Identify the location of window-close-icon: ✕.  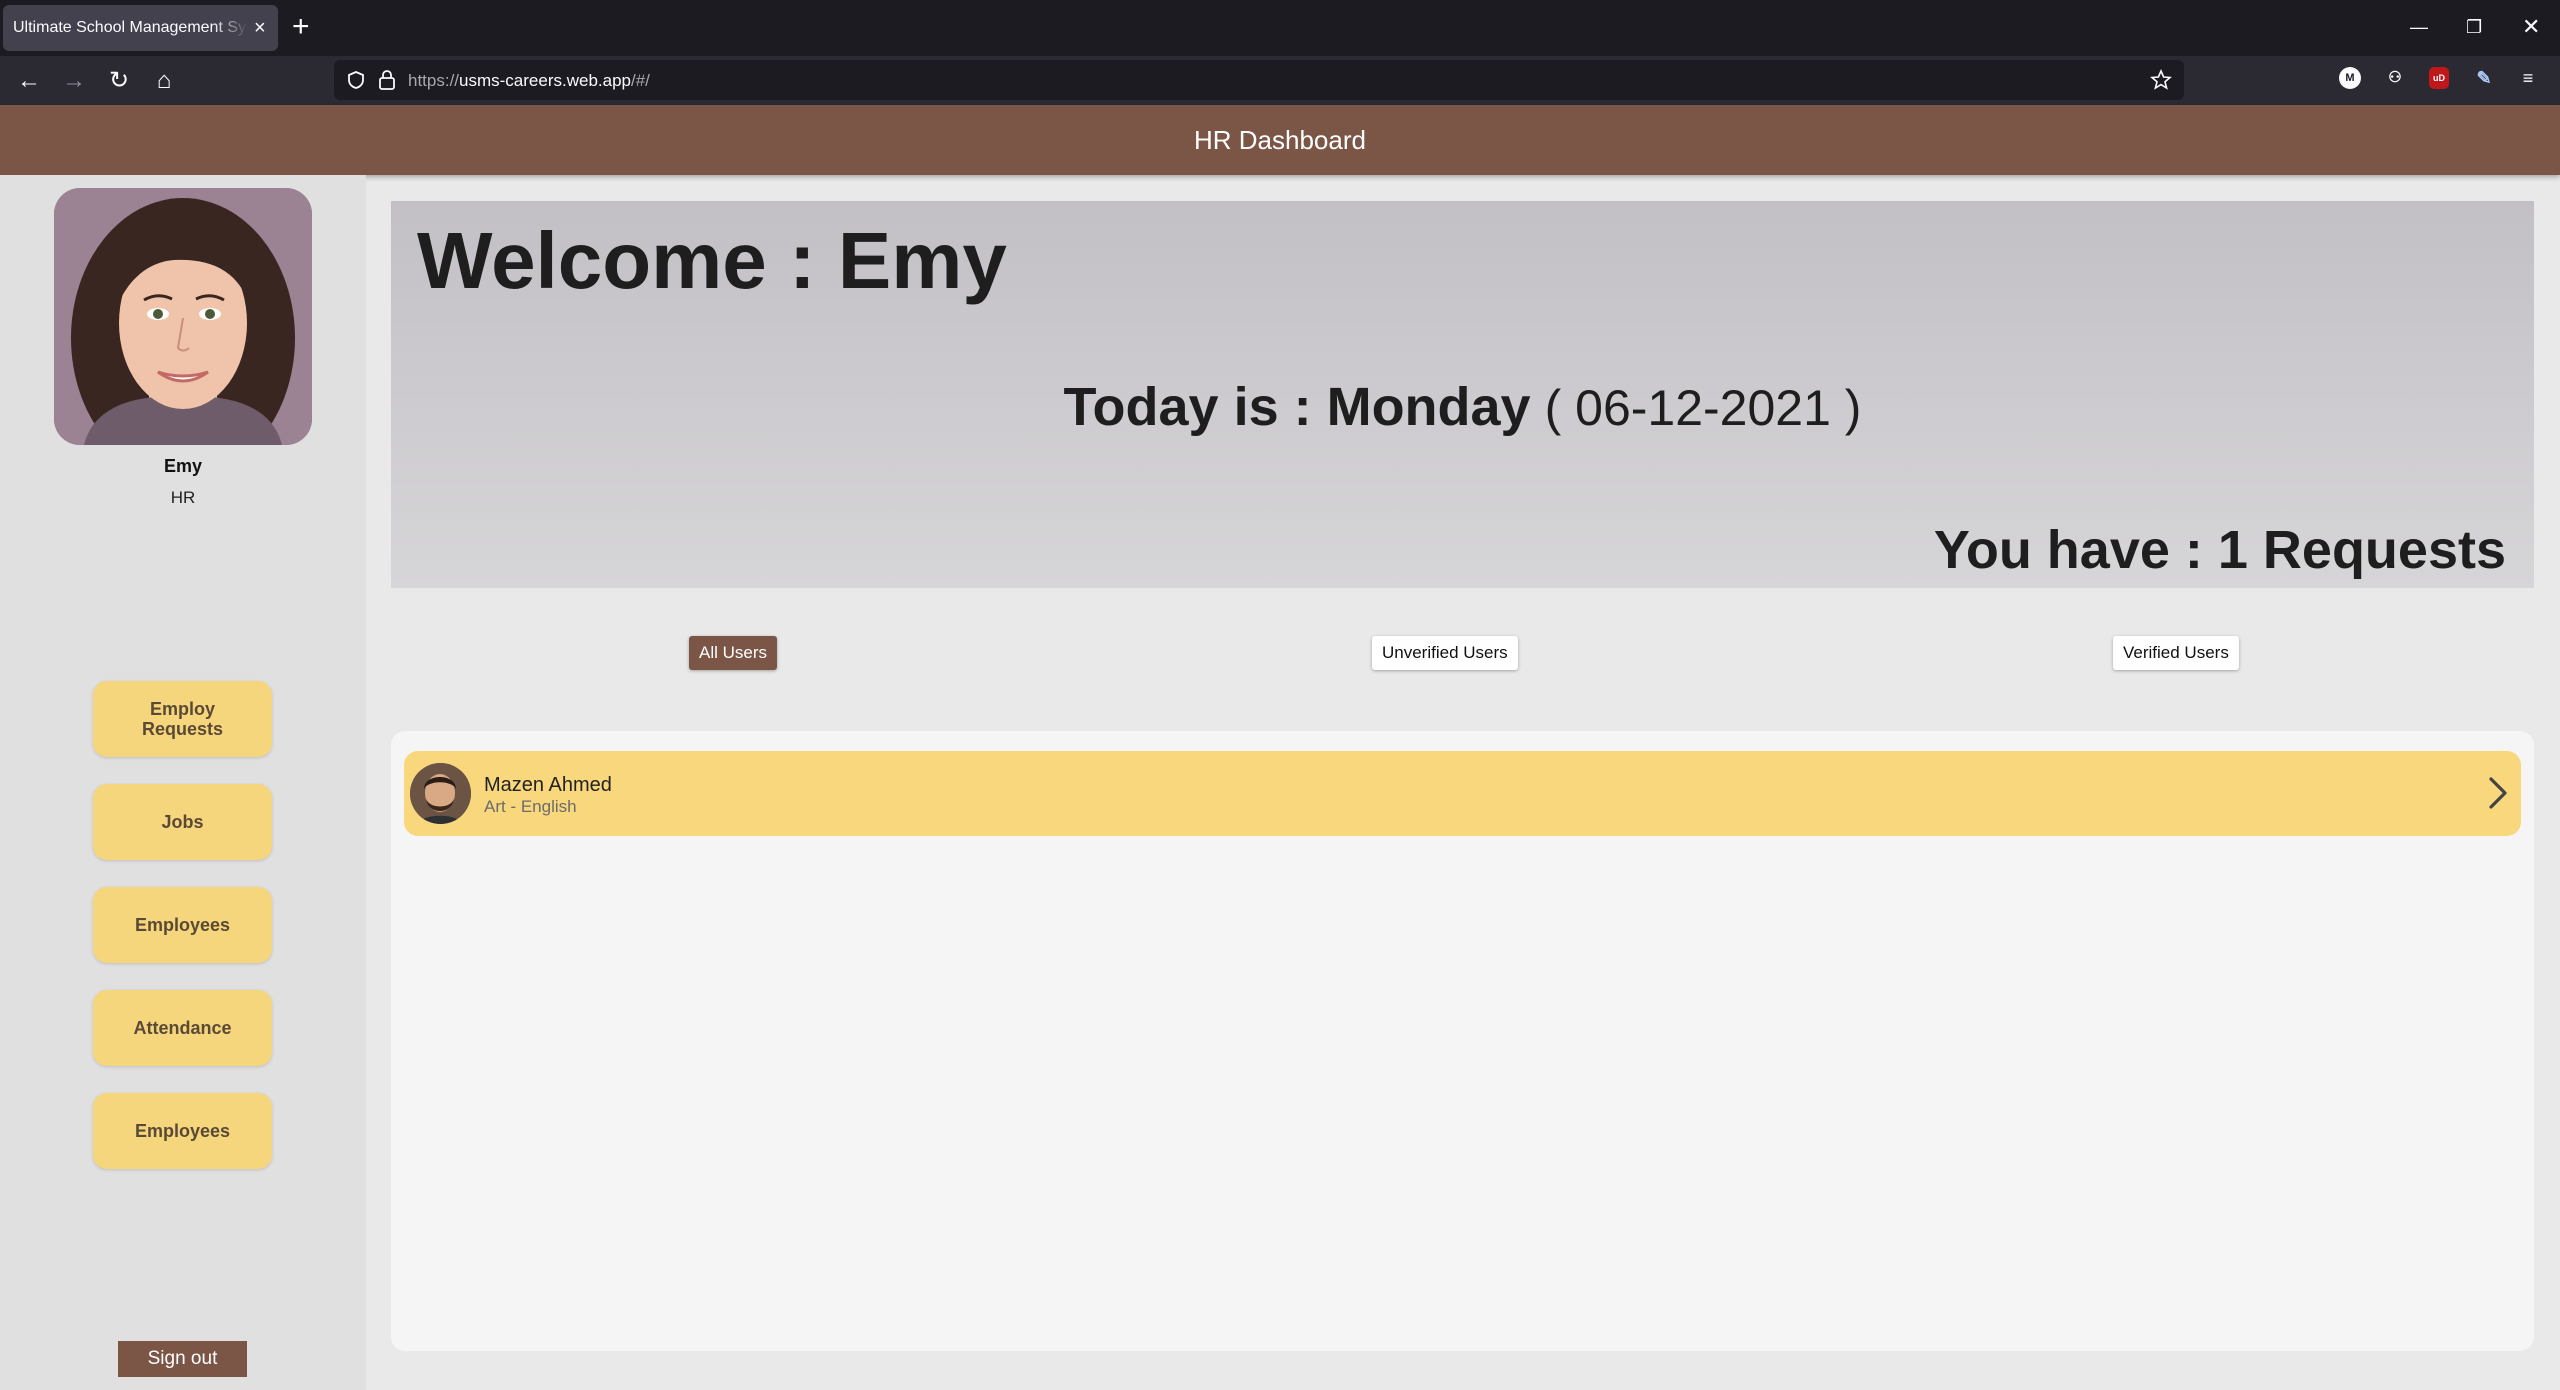
(2531, 27).